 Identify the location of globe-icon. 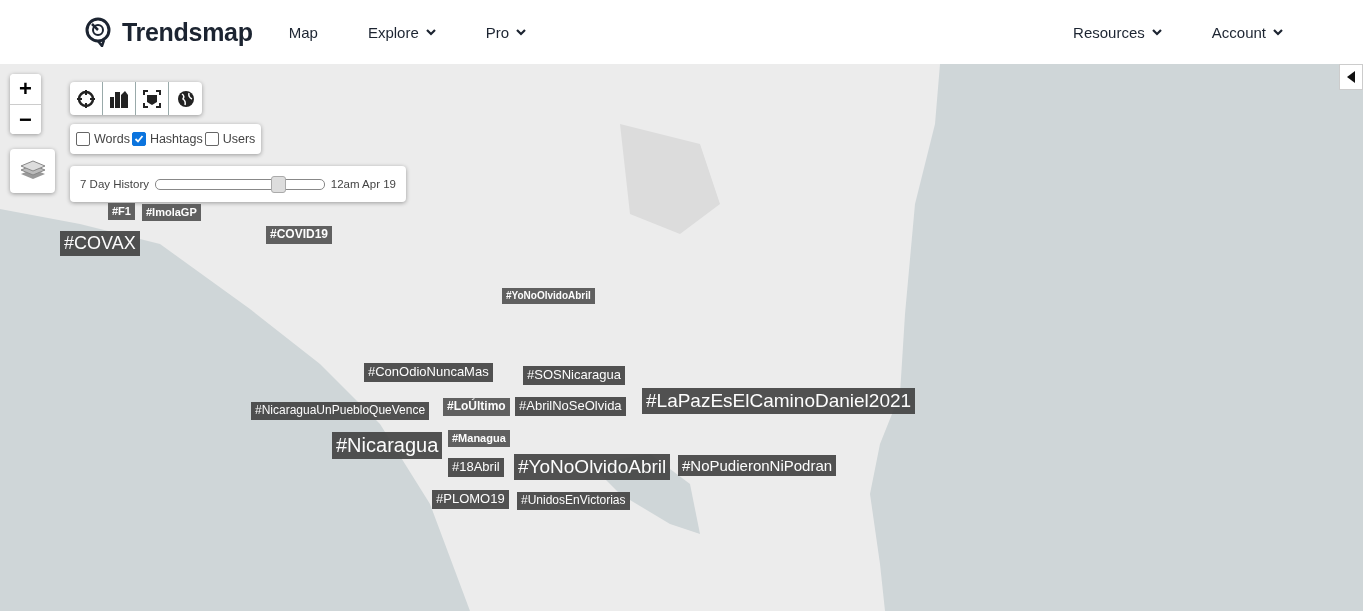
(185, 98).